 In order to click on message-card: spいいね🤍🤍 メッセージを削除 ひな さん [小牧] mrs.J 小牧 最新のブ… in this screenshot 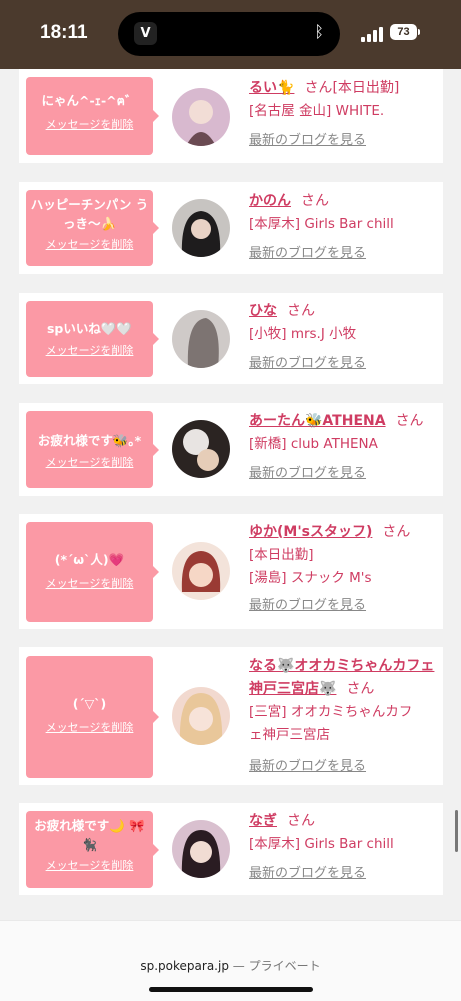, I will do `click(231, 338)`.